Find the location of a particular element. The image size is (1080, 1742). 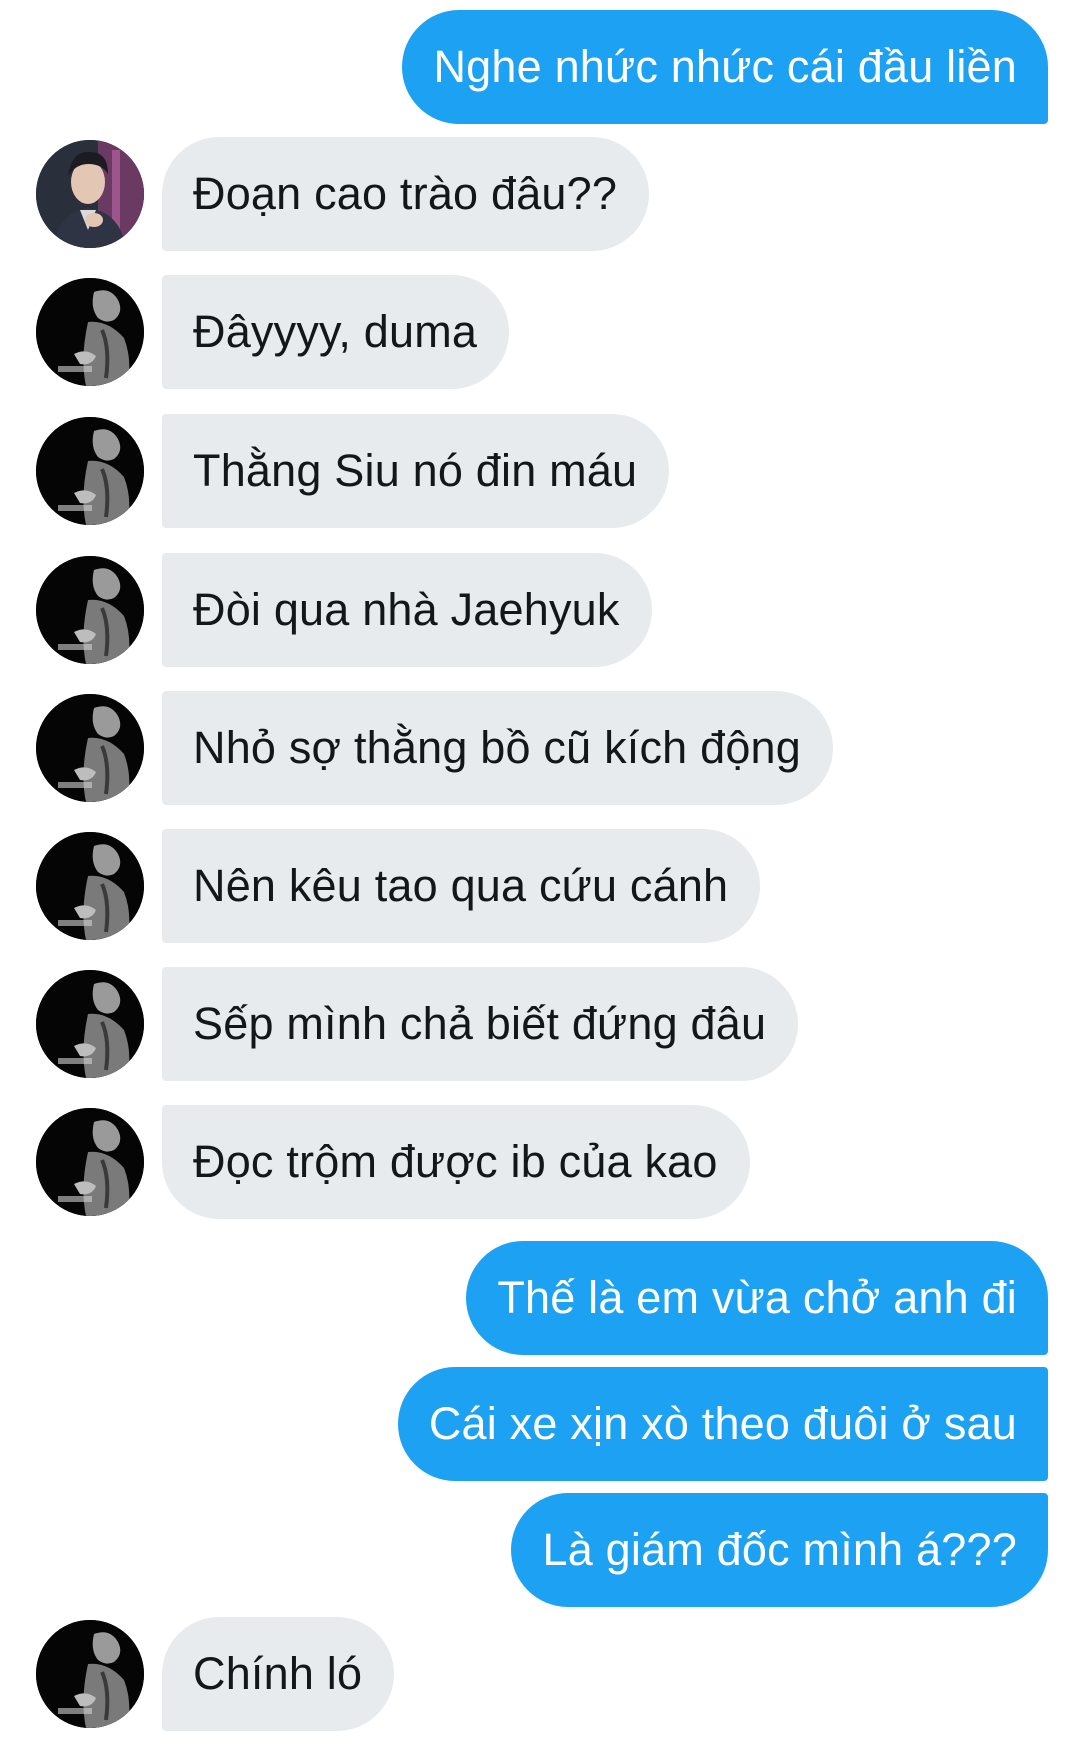

message-row-incoming: Đâyyyy, duma is located at coordinates (540, 332).